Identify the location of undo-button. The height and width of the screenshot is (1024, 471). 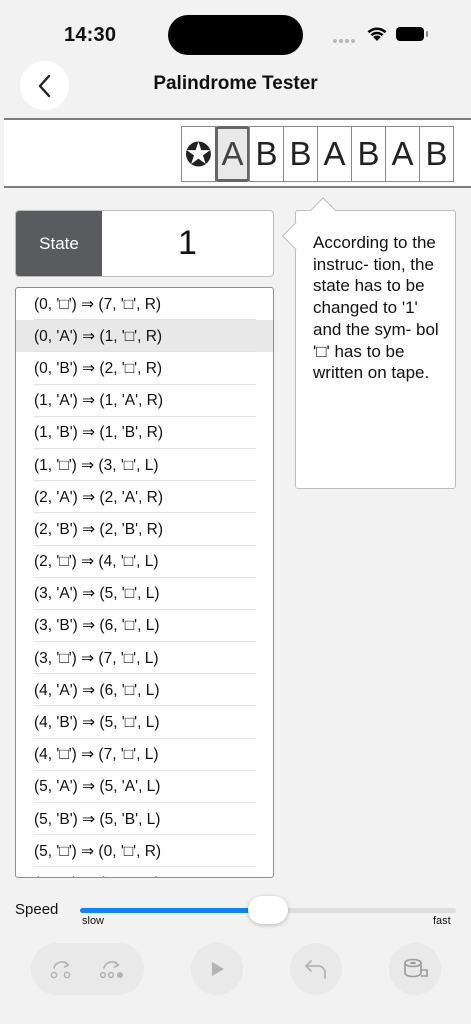
(316, 969).